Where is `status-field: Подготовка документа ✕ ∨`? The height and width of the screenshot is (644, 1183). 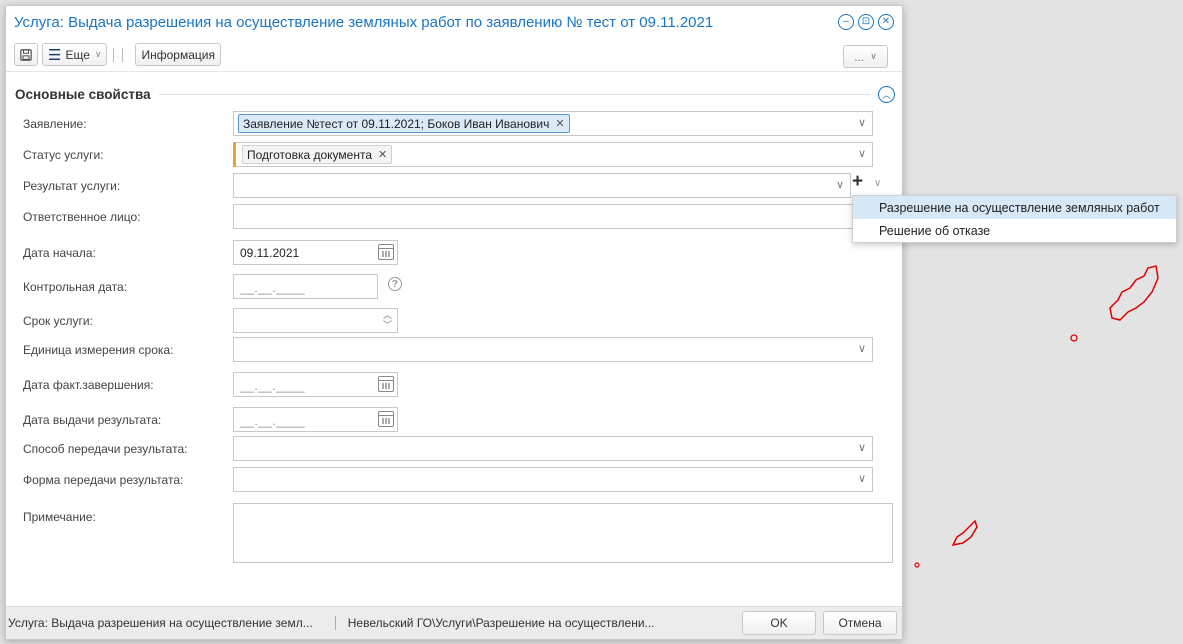
status-field: Подготовка документа ✕ ∨ is located at coordinates (553, 154).